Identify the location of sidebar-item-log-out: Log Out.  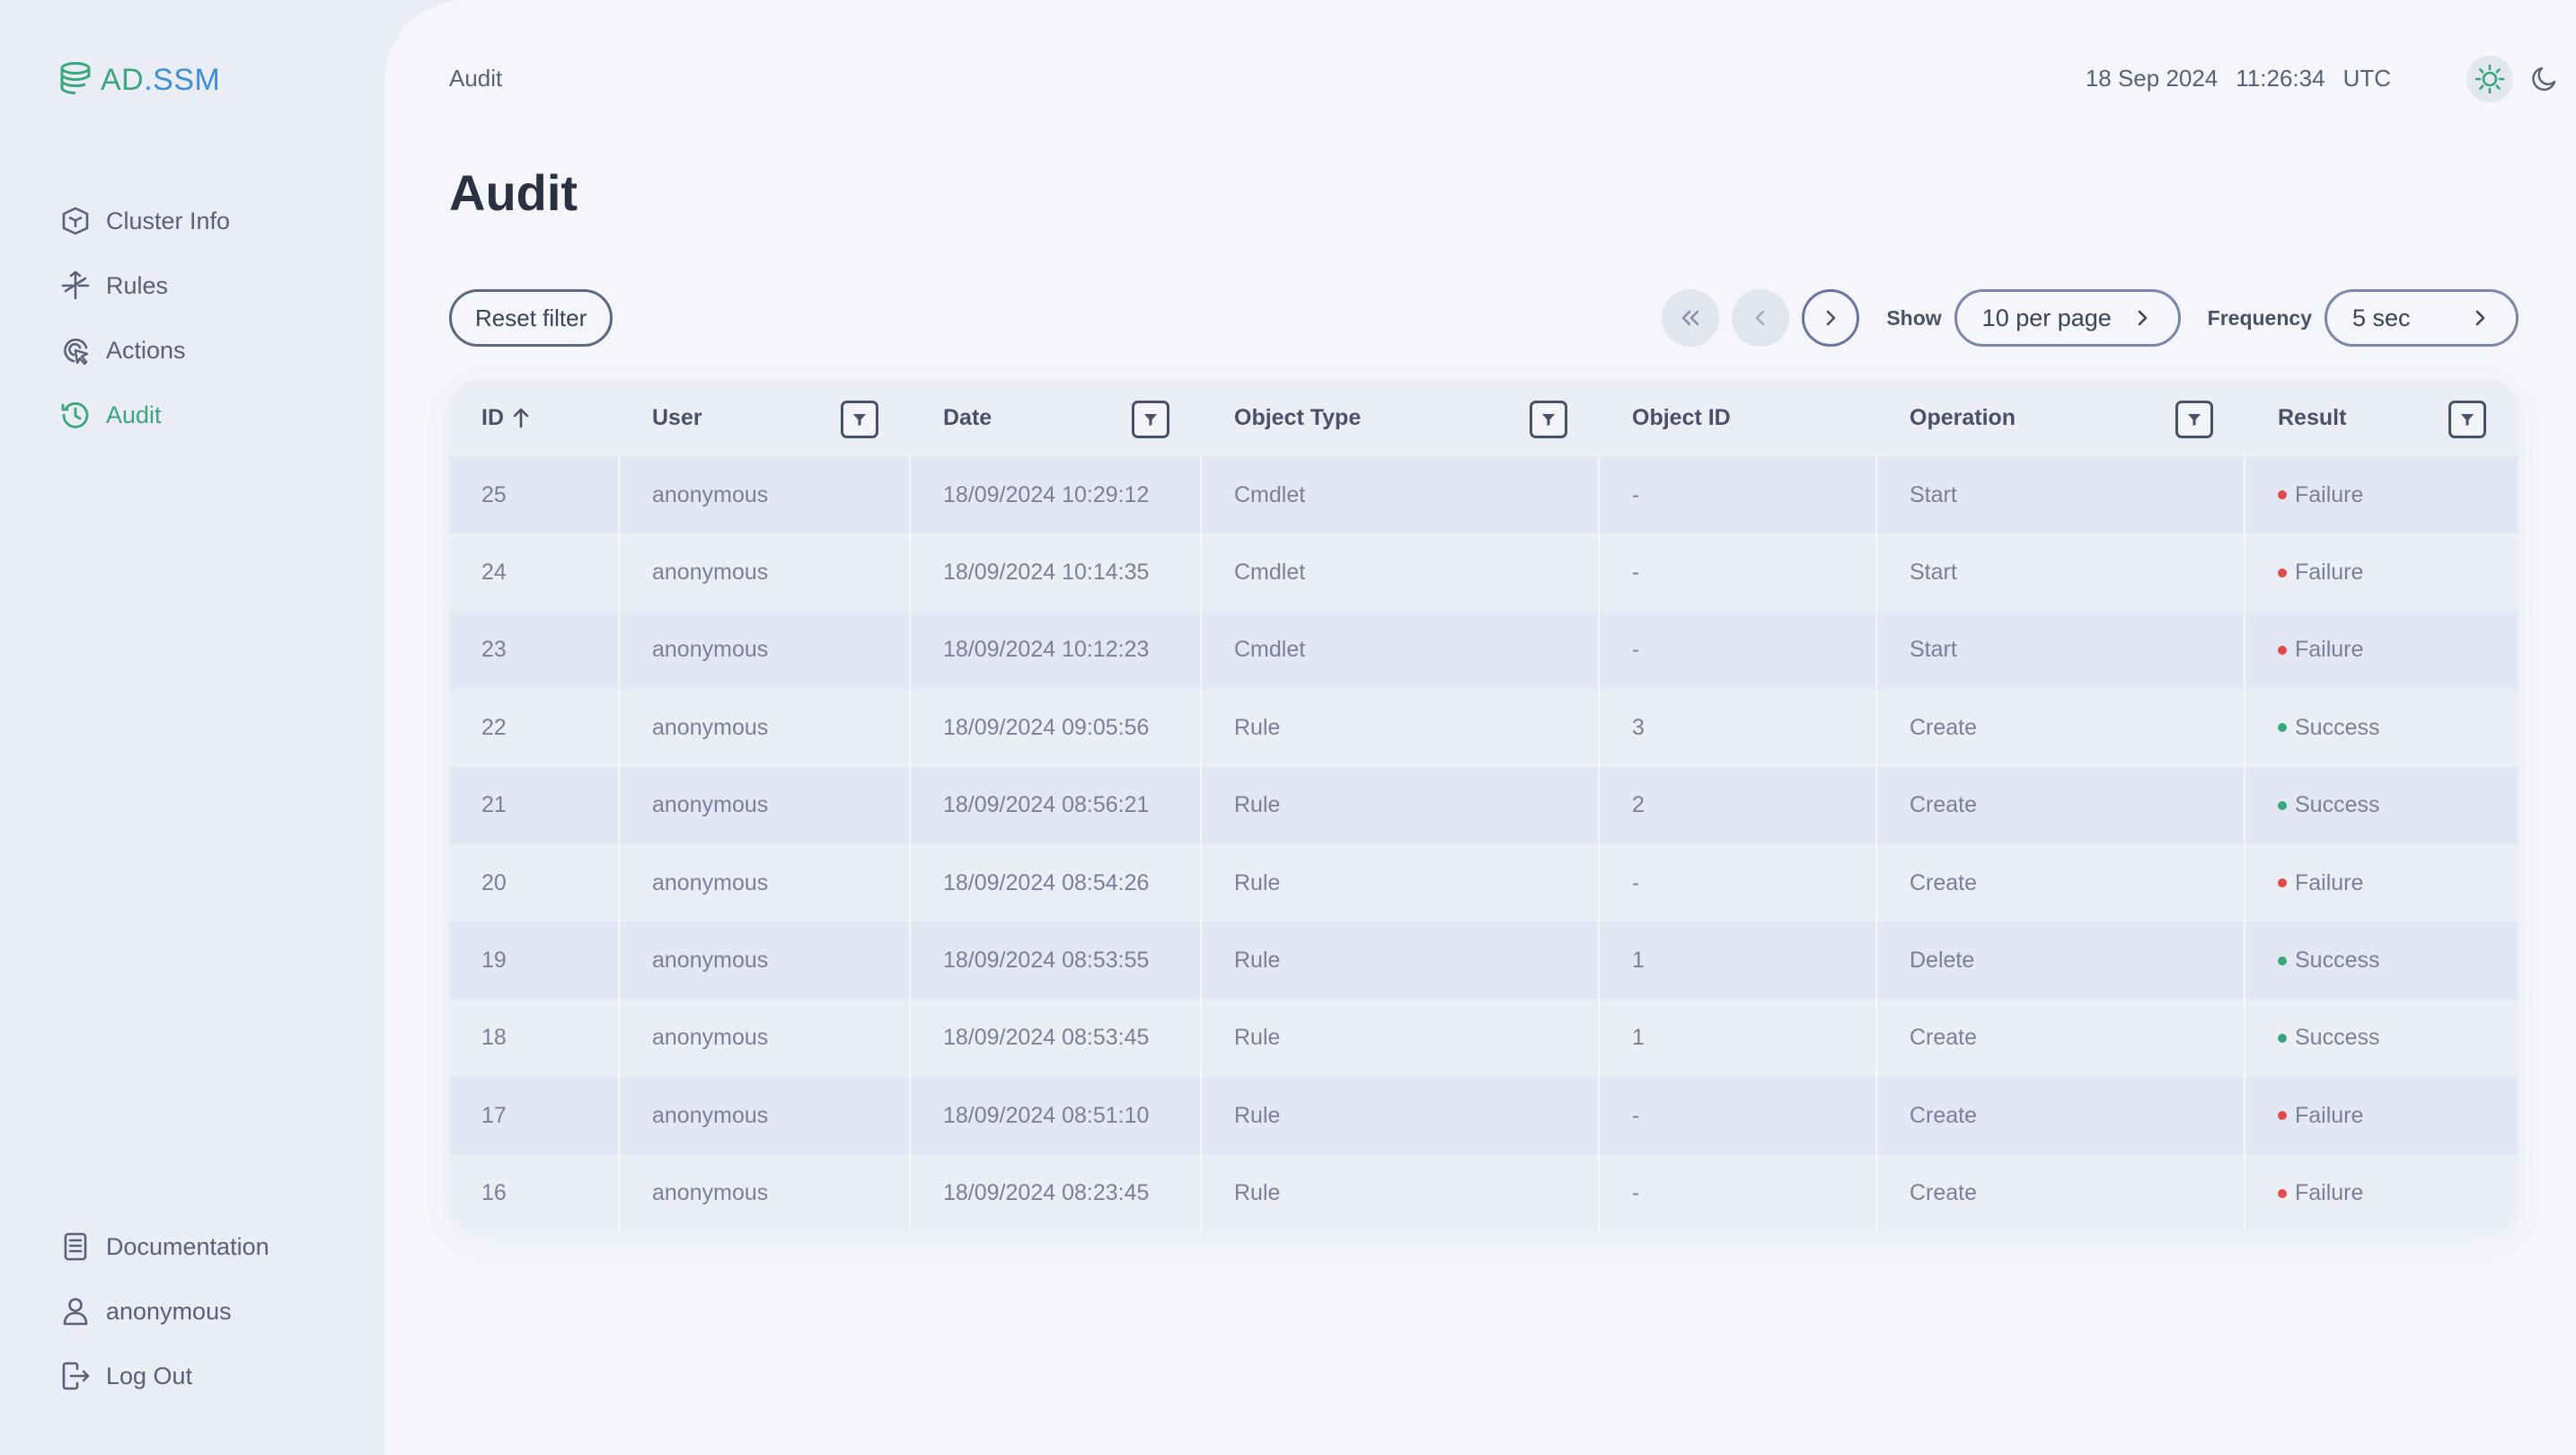
(164, 1376).